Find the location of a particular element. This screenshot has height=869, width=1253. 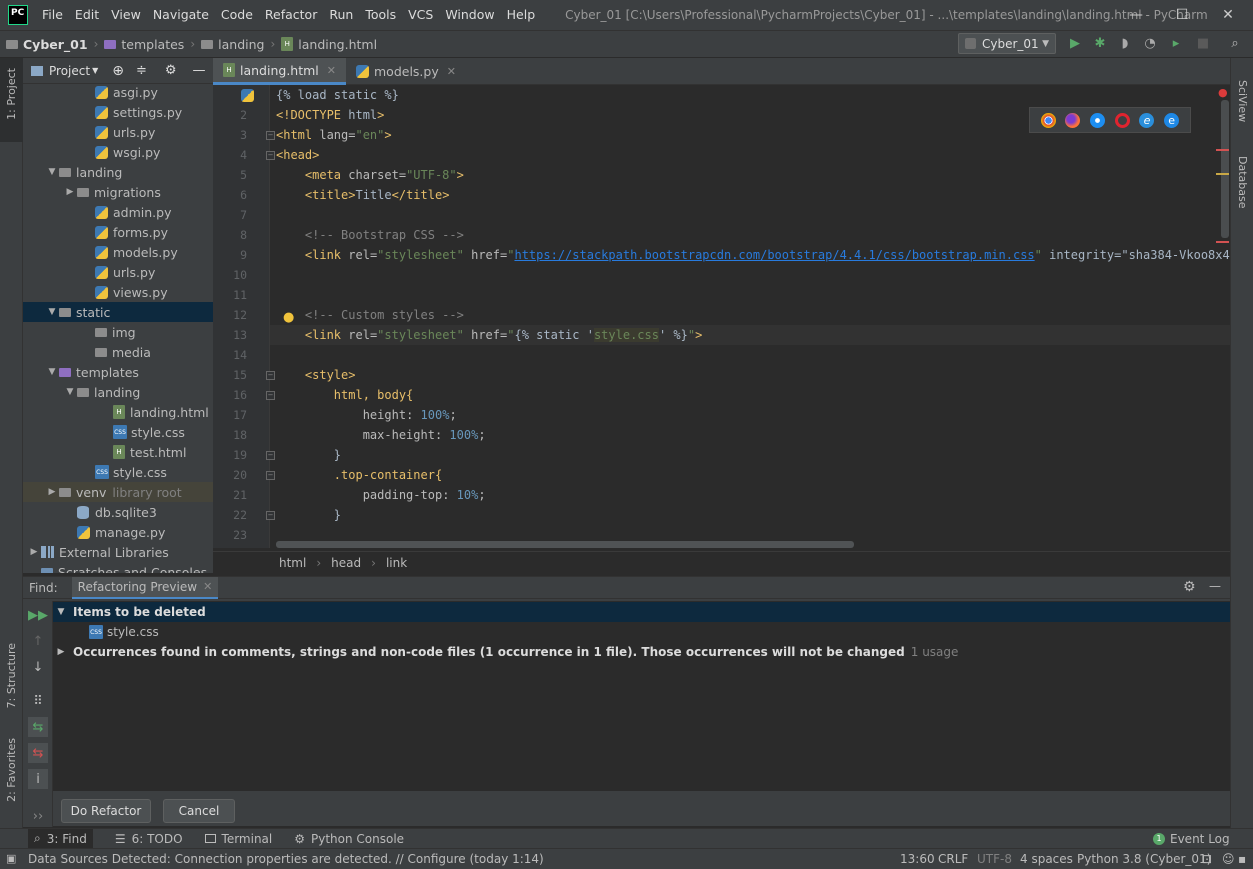

warning-stripe-mark is located at coordinates (1222, 174).